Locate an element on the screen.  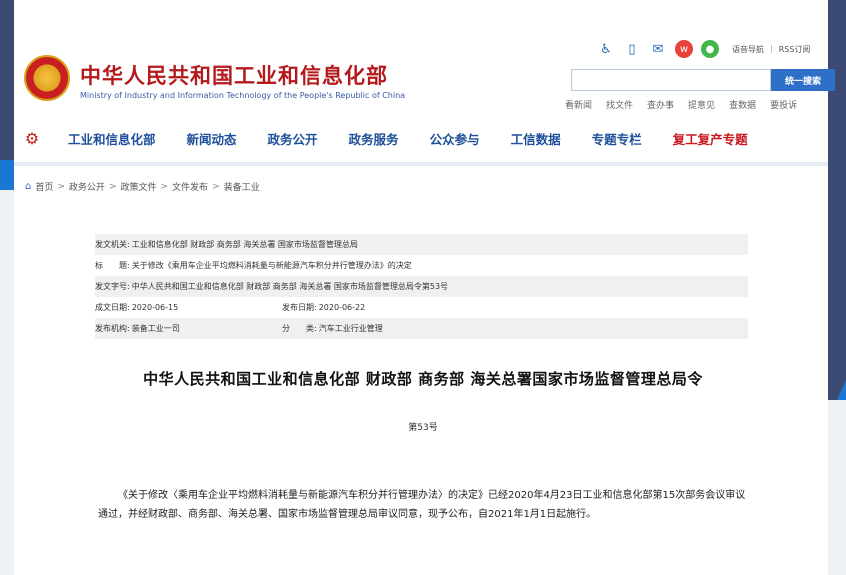
meta-value: 关于修改《乘用车企业平均燃料消耗量与新能源汽车积分并行管理办法》的决定 is located at coordinates (271, 265).